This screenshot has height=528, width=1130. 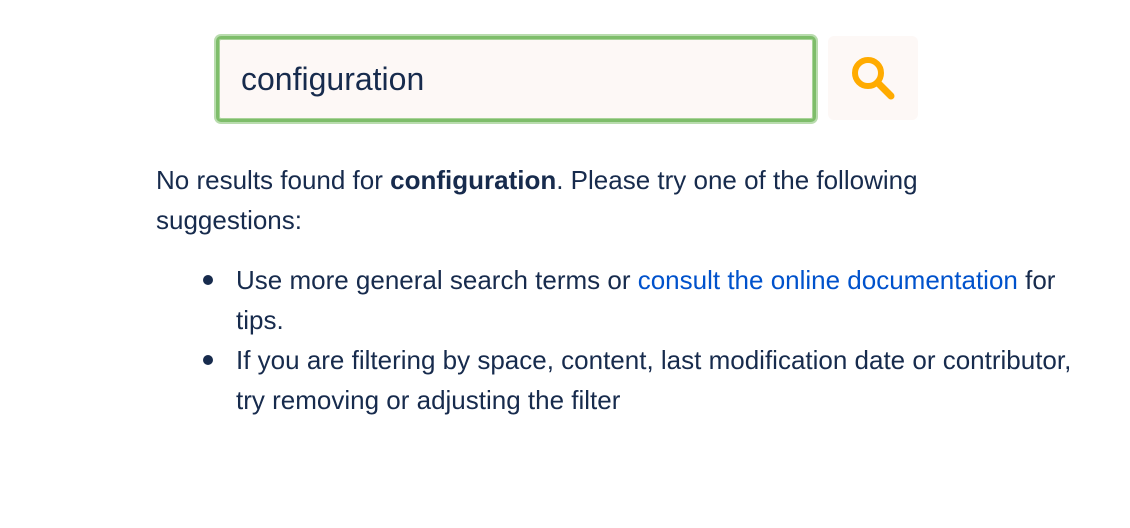 What do you see at coordinates (473, 180) in the screenshot?
I see `search-term: configuration` at bounding box center [473, 180].